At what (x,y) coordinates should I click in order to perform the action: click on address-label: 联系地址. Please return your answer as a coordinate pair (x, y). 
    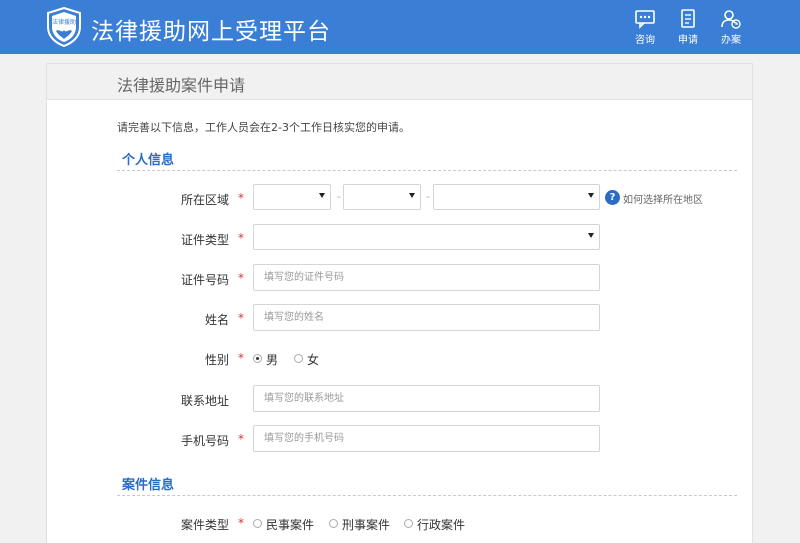
    Looking at the image, I should click on (204, 401).